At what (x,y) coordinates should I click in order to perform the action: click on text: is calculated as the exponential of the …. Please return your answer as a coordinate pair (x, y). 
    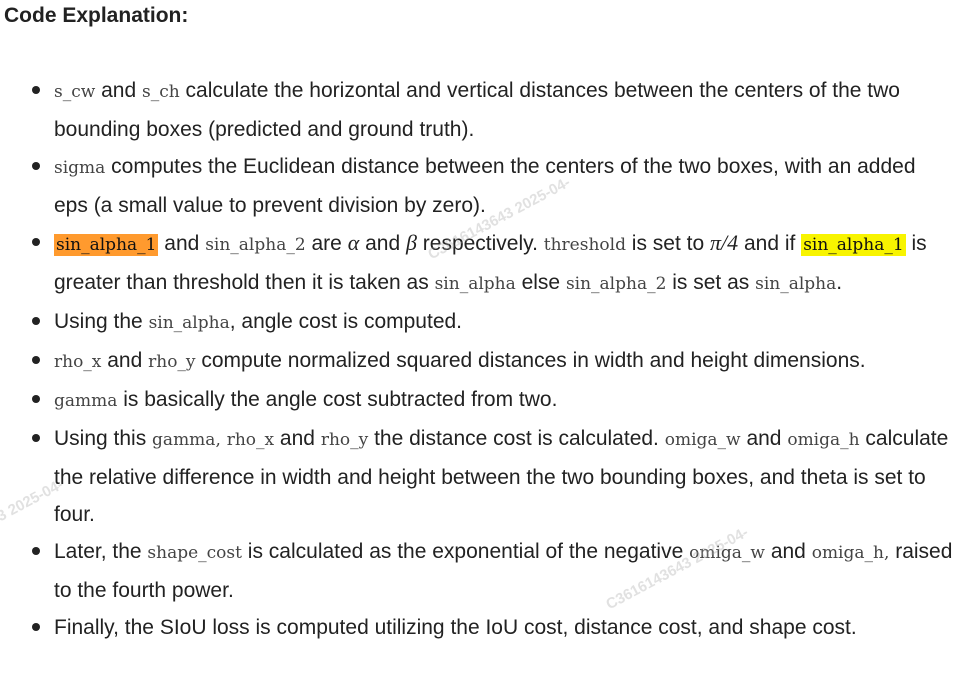
    Looking at the image, I should click on (465, 551).